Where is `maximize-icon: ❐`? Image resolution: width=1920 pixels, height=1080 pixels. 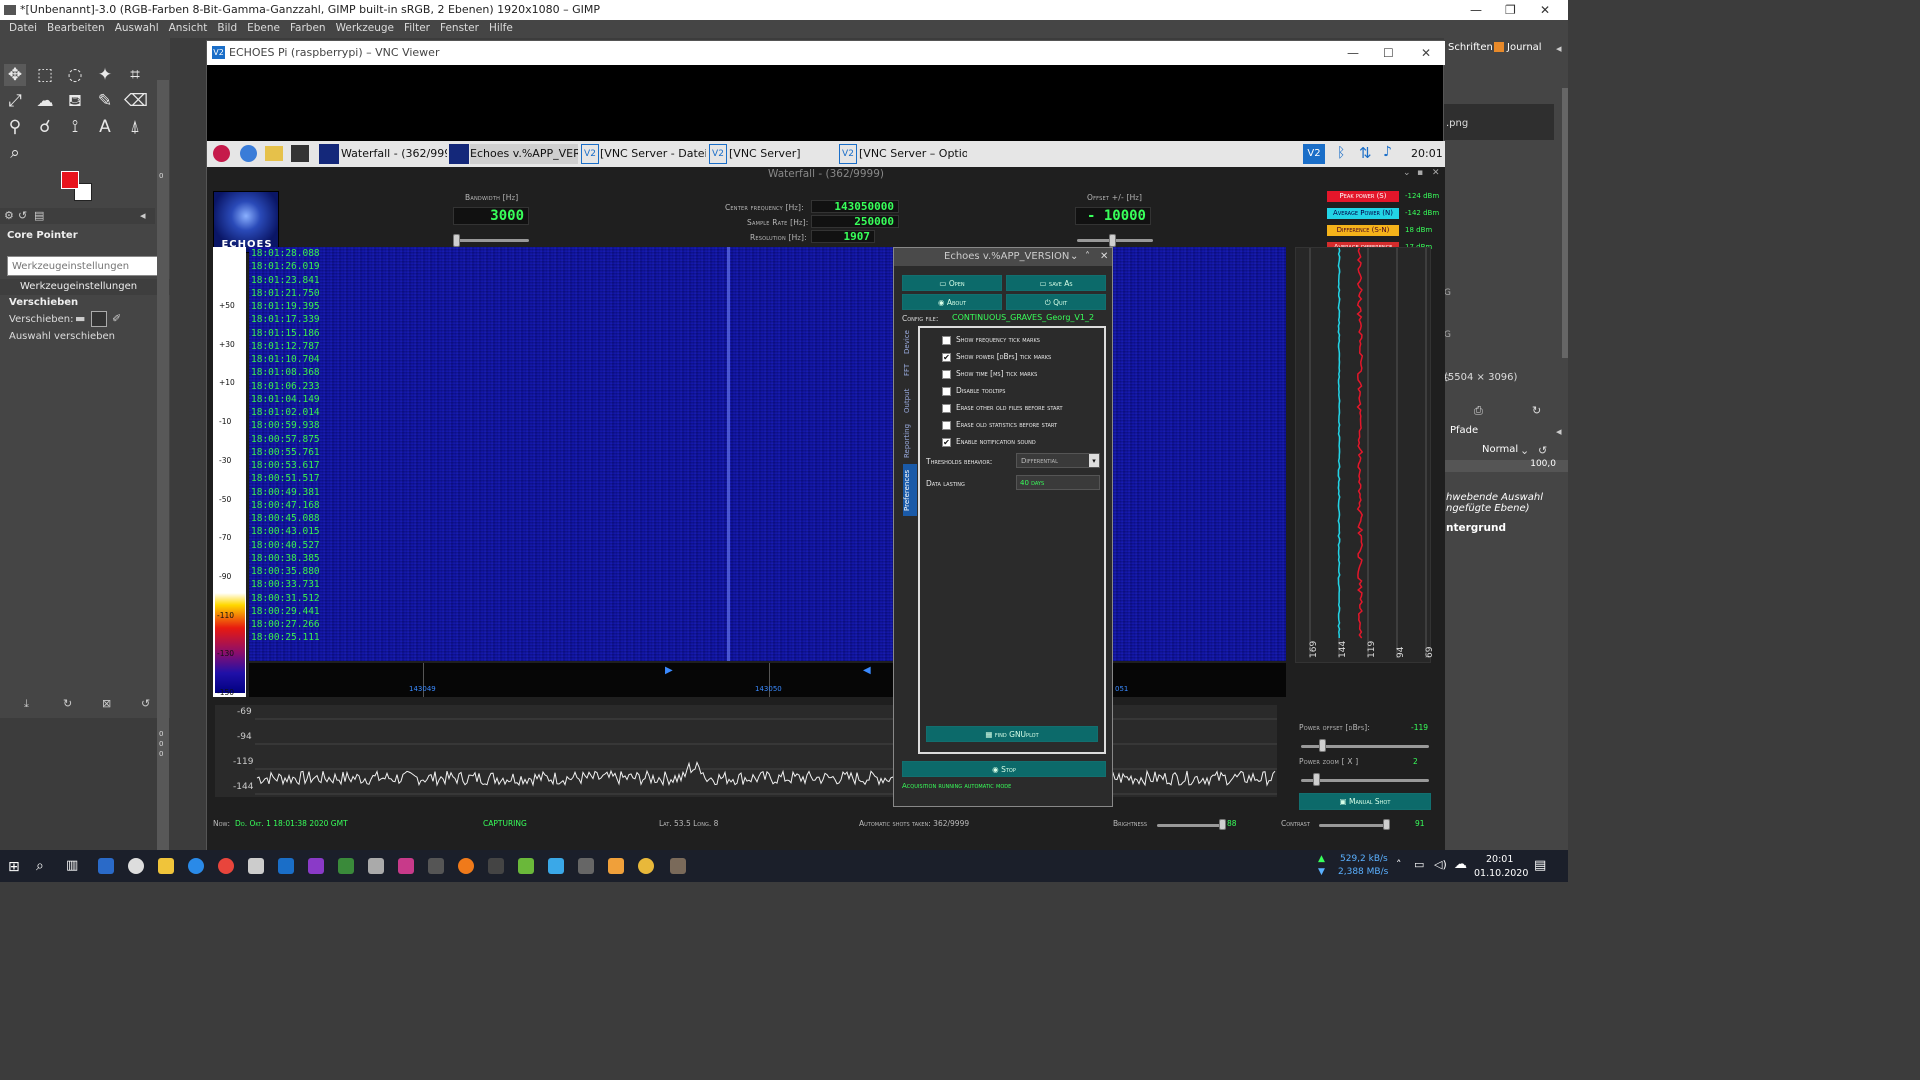
maximize-icon: ❐ is located at coordinates (1510, 10).